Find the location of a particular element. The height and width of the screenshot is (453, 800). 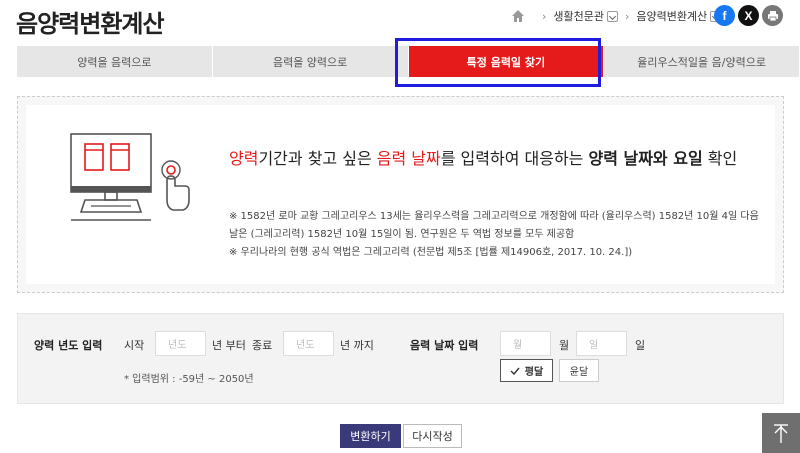

from-suffix: 년 부터 is located at coordinates (229, 345).